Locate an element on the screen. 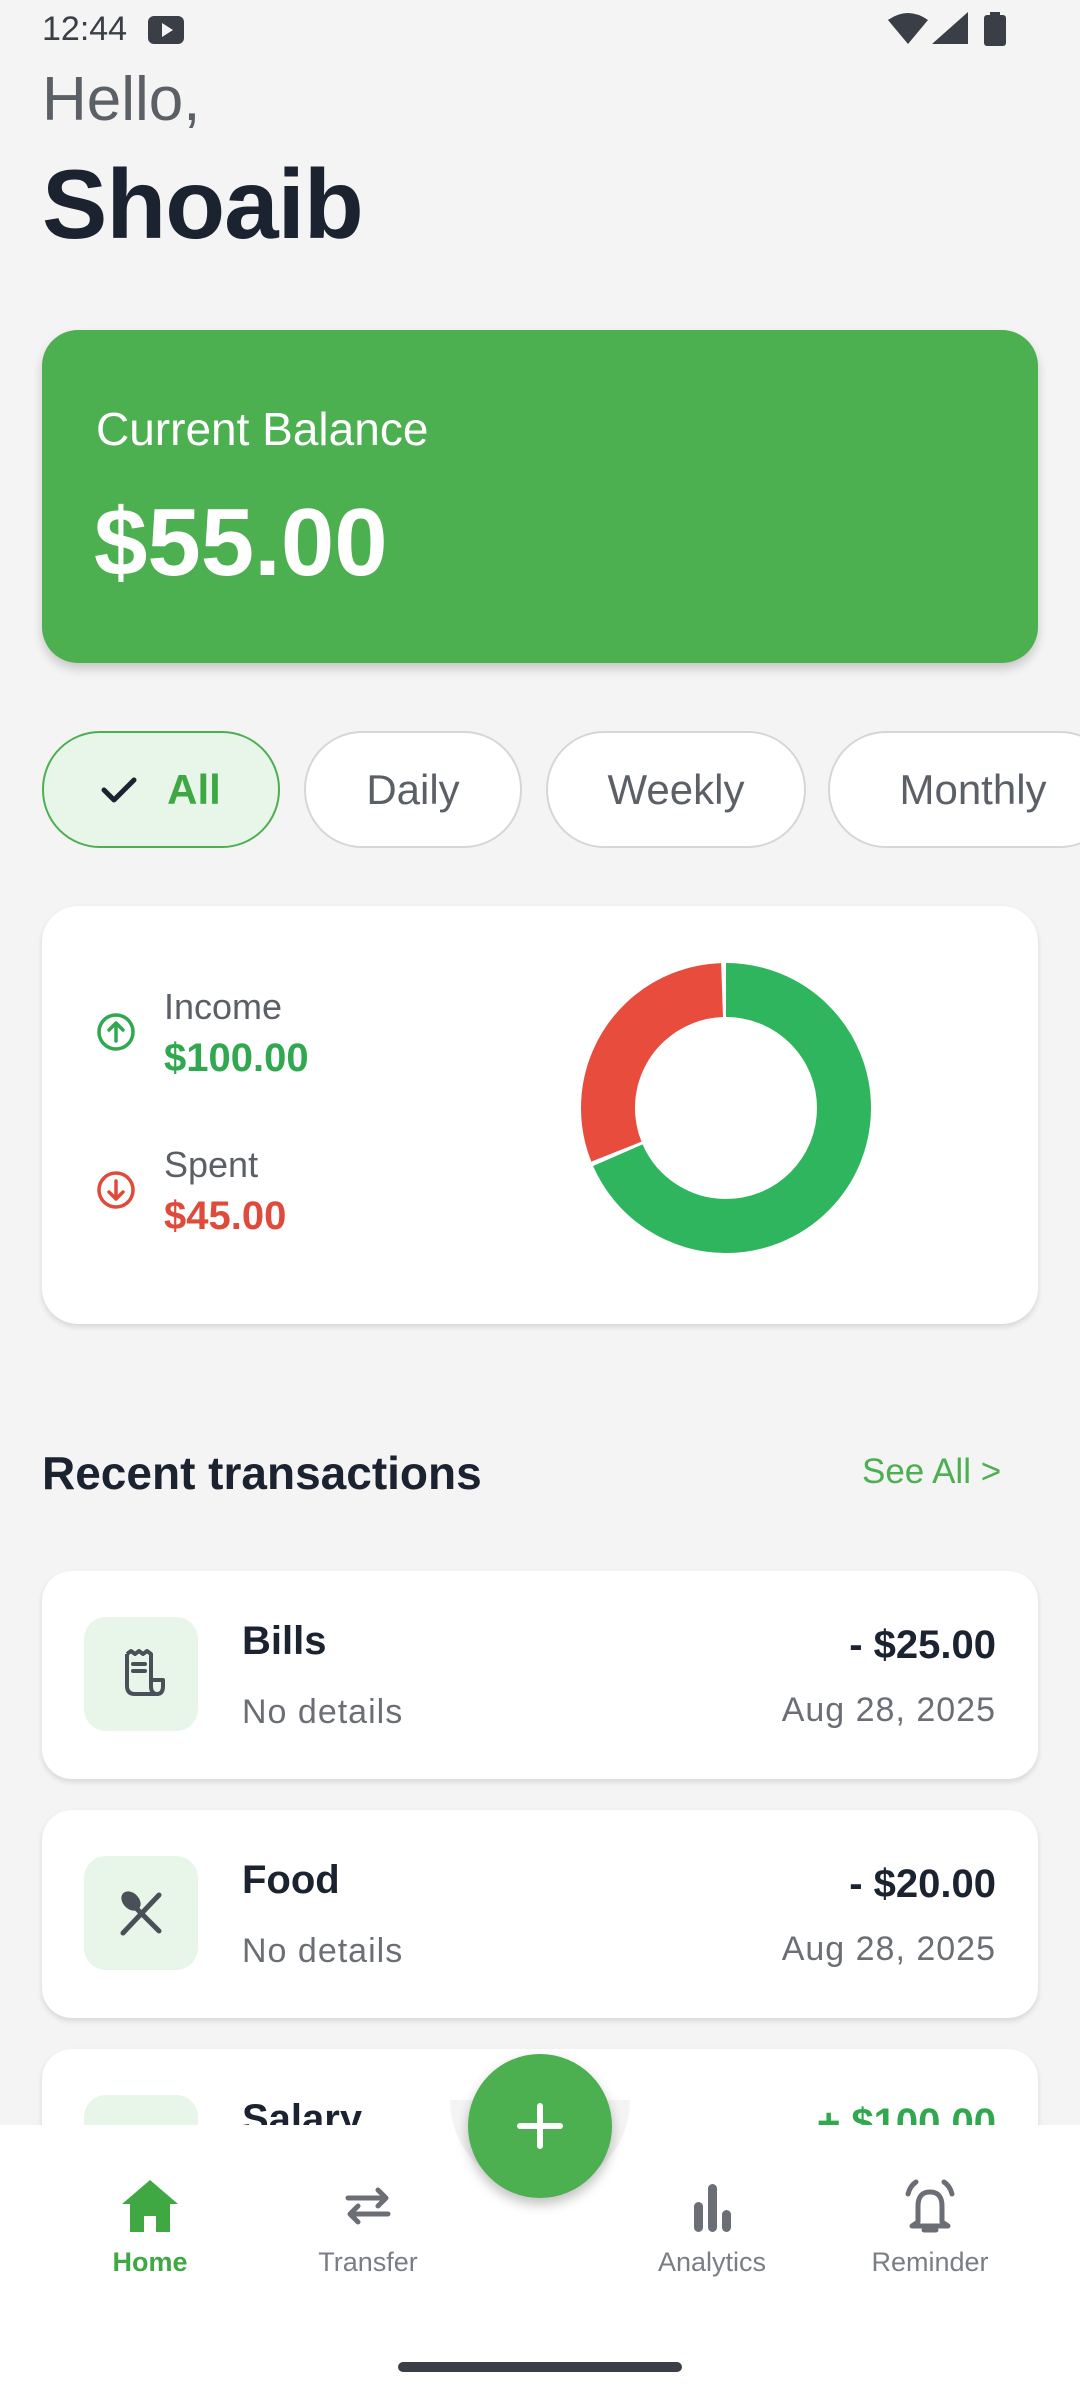  utensils-icon is located at coordinates (141, 1913).